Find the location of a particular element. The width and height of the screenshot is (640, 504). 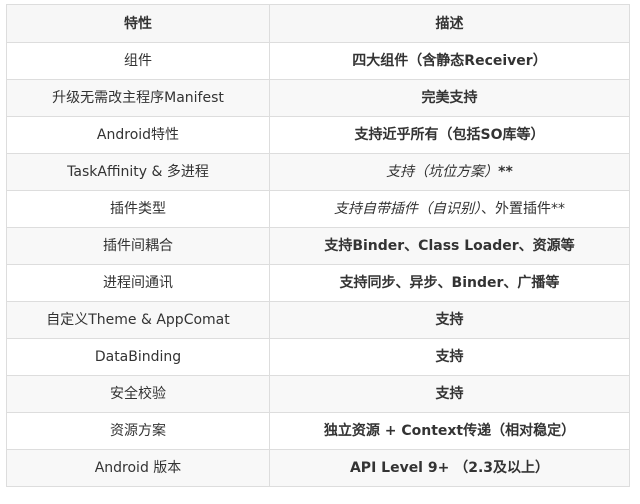

description-cell: 支持（坑位方案）** is located at coordinates (449, 172).